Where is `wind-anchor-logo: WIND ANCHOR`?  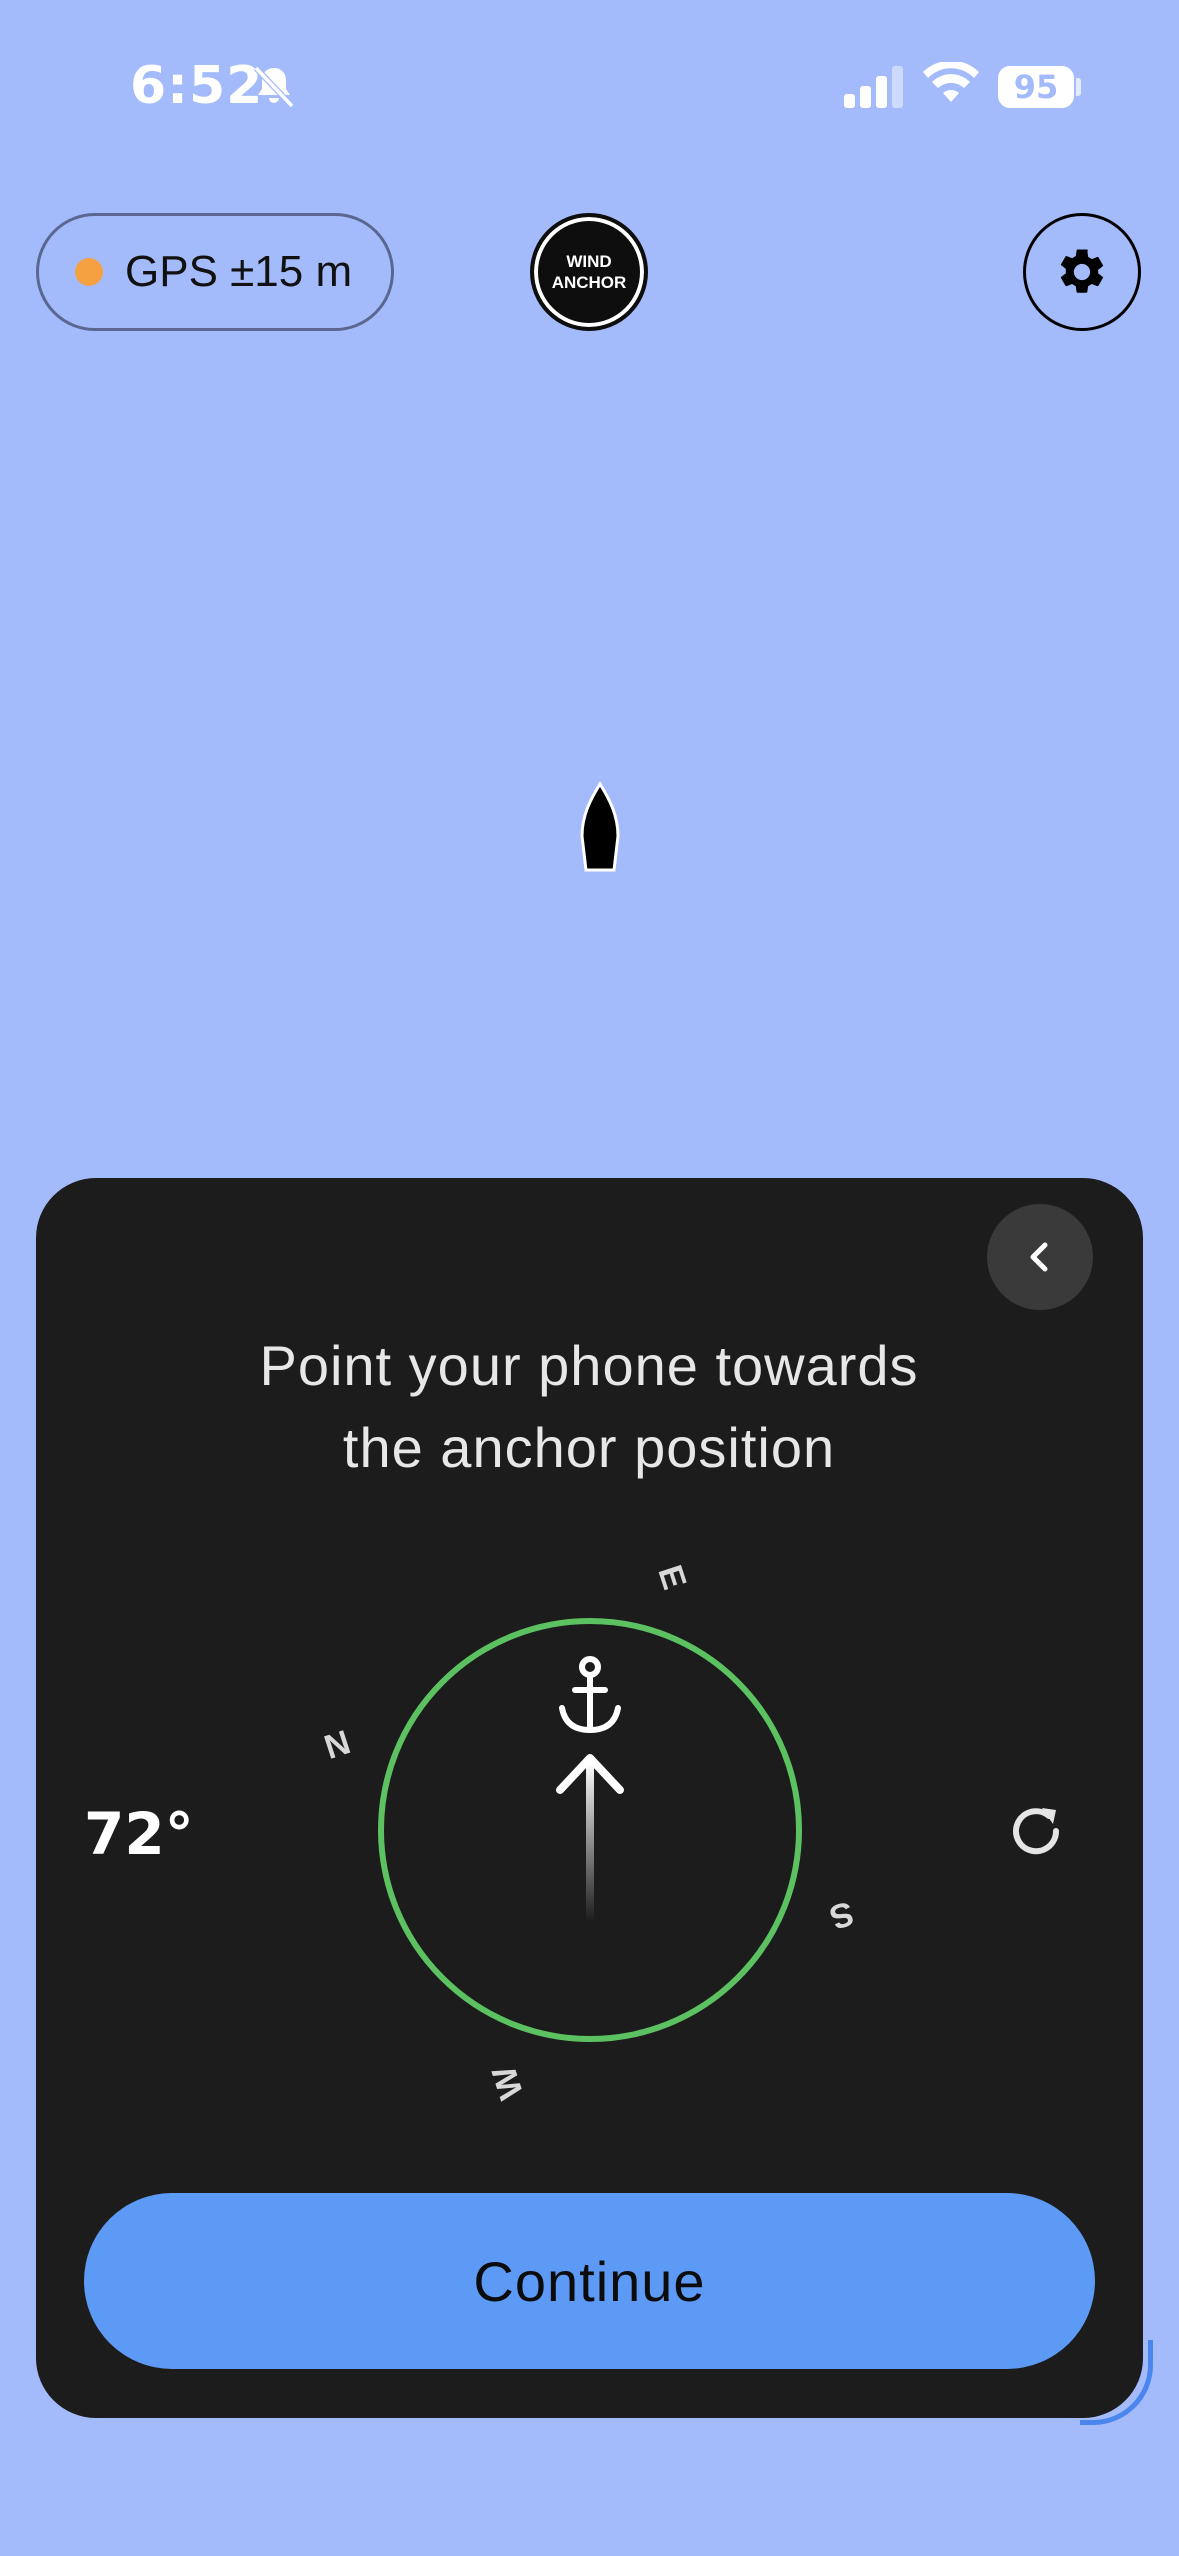 wind-anchor-logo: WIND ANCHOR is located at coordinates (589, 272).